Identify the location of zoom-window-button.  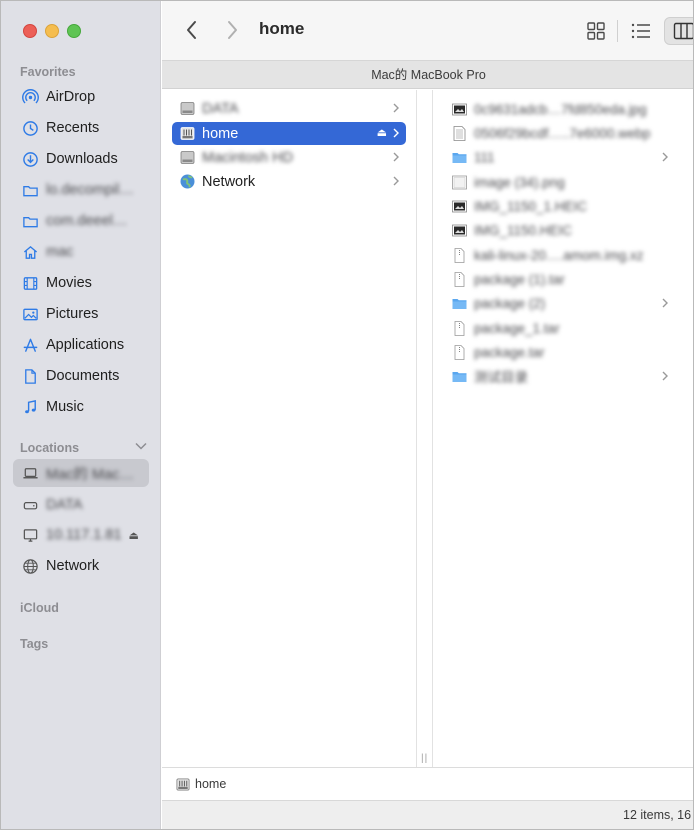
(74, 31).